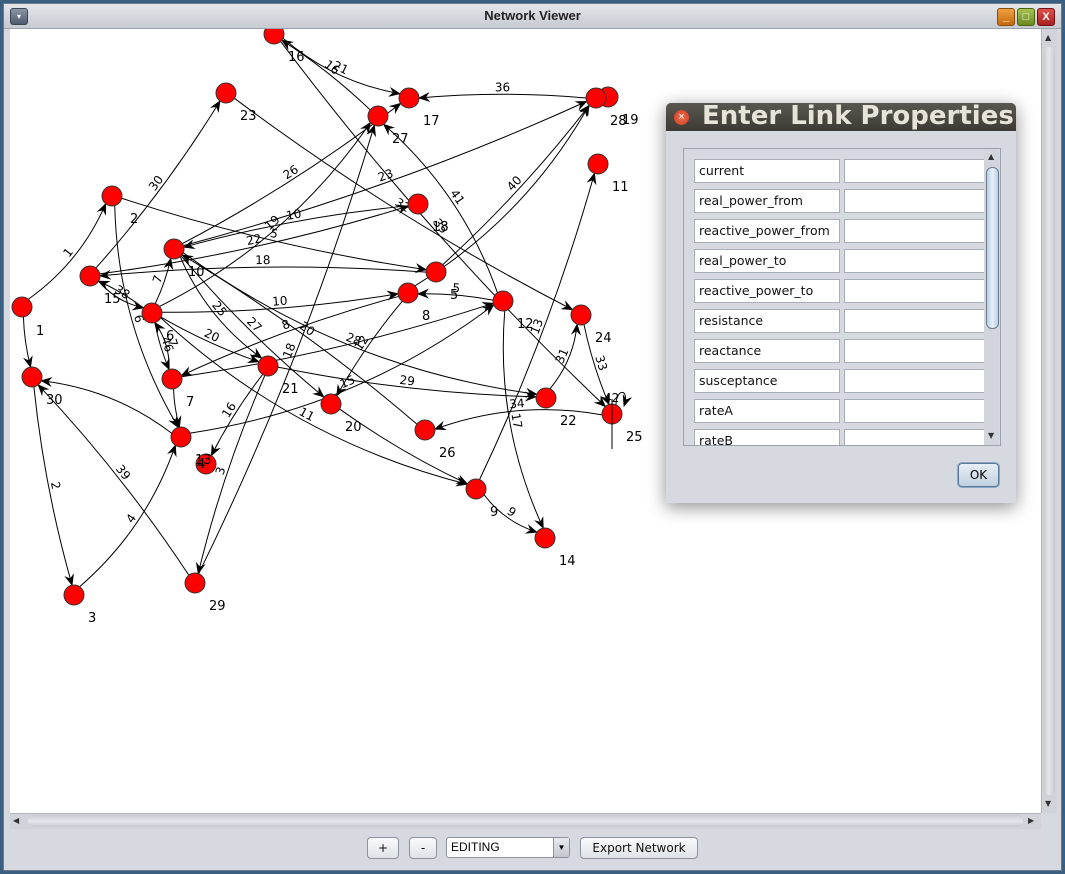 This screenshot has width=1065, height=874. I want to click on horizontal-scrollbar: ◀ ▶, so click(525, 821).